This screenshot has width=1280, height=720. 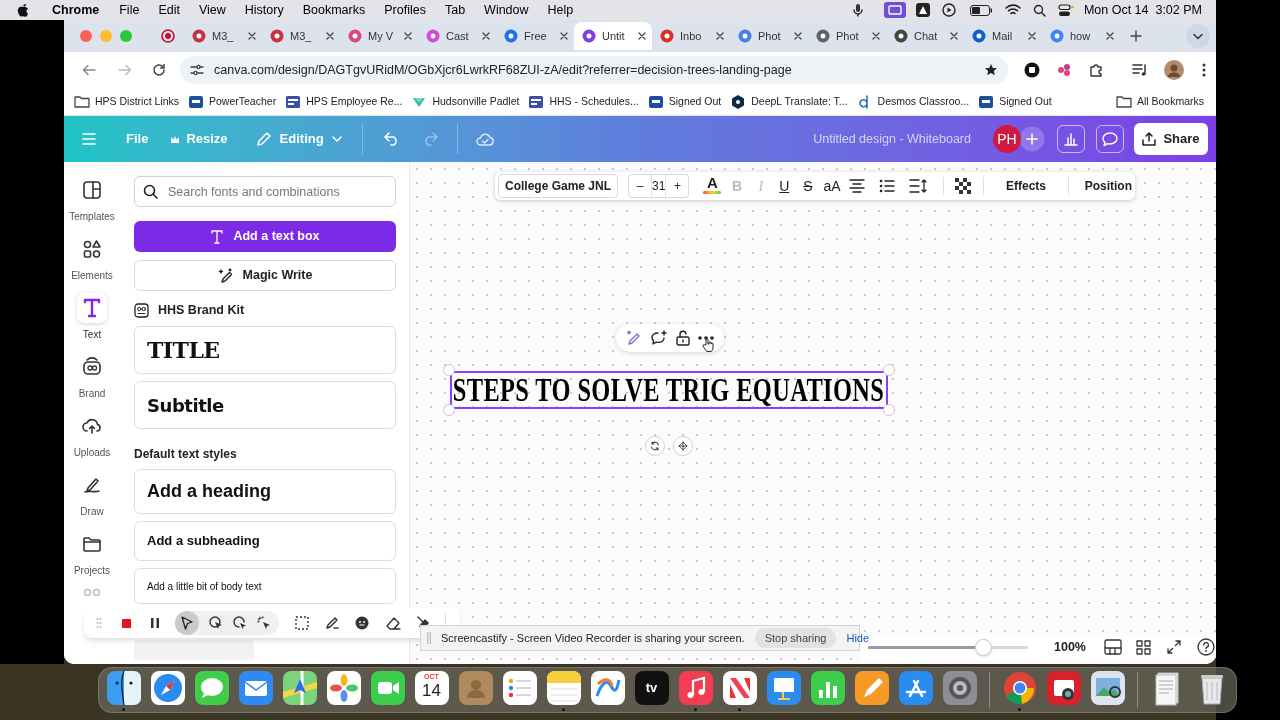 What do you see at coordinates (265, 491) in the screenshot?
I see `text-style-card: Add a heading` at bounding box center [265, 491].